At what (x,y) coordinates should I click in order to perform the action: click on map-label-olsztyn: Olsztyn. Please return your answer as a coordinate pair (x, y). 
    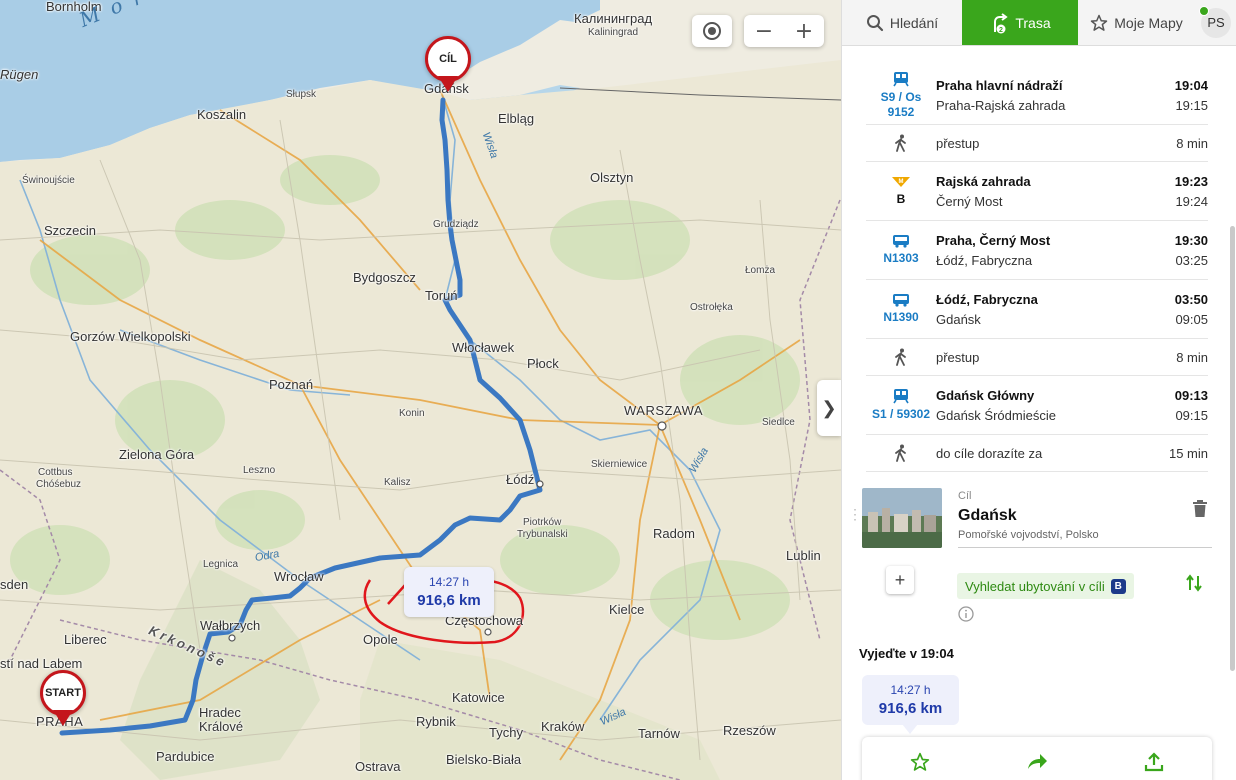
    Looking at the image, I should click on (612, 177).